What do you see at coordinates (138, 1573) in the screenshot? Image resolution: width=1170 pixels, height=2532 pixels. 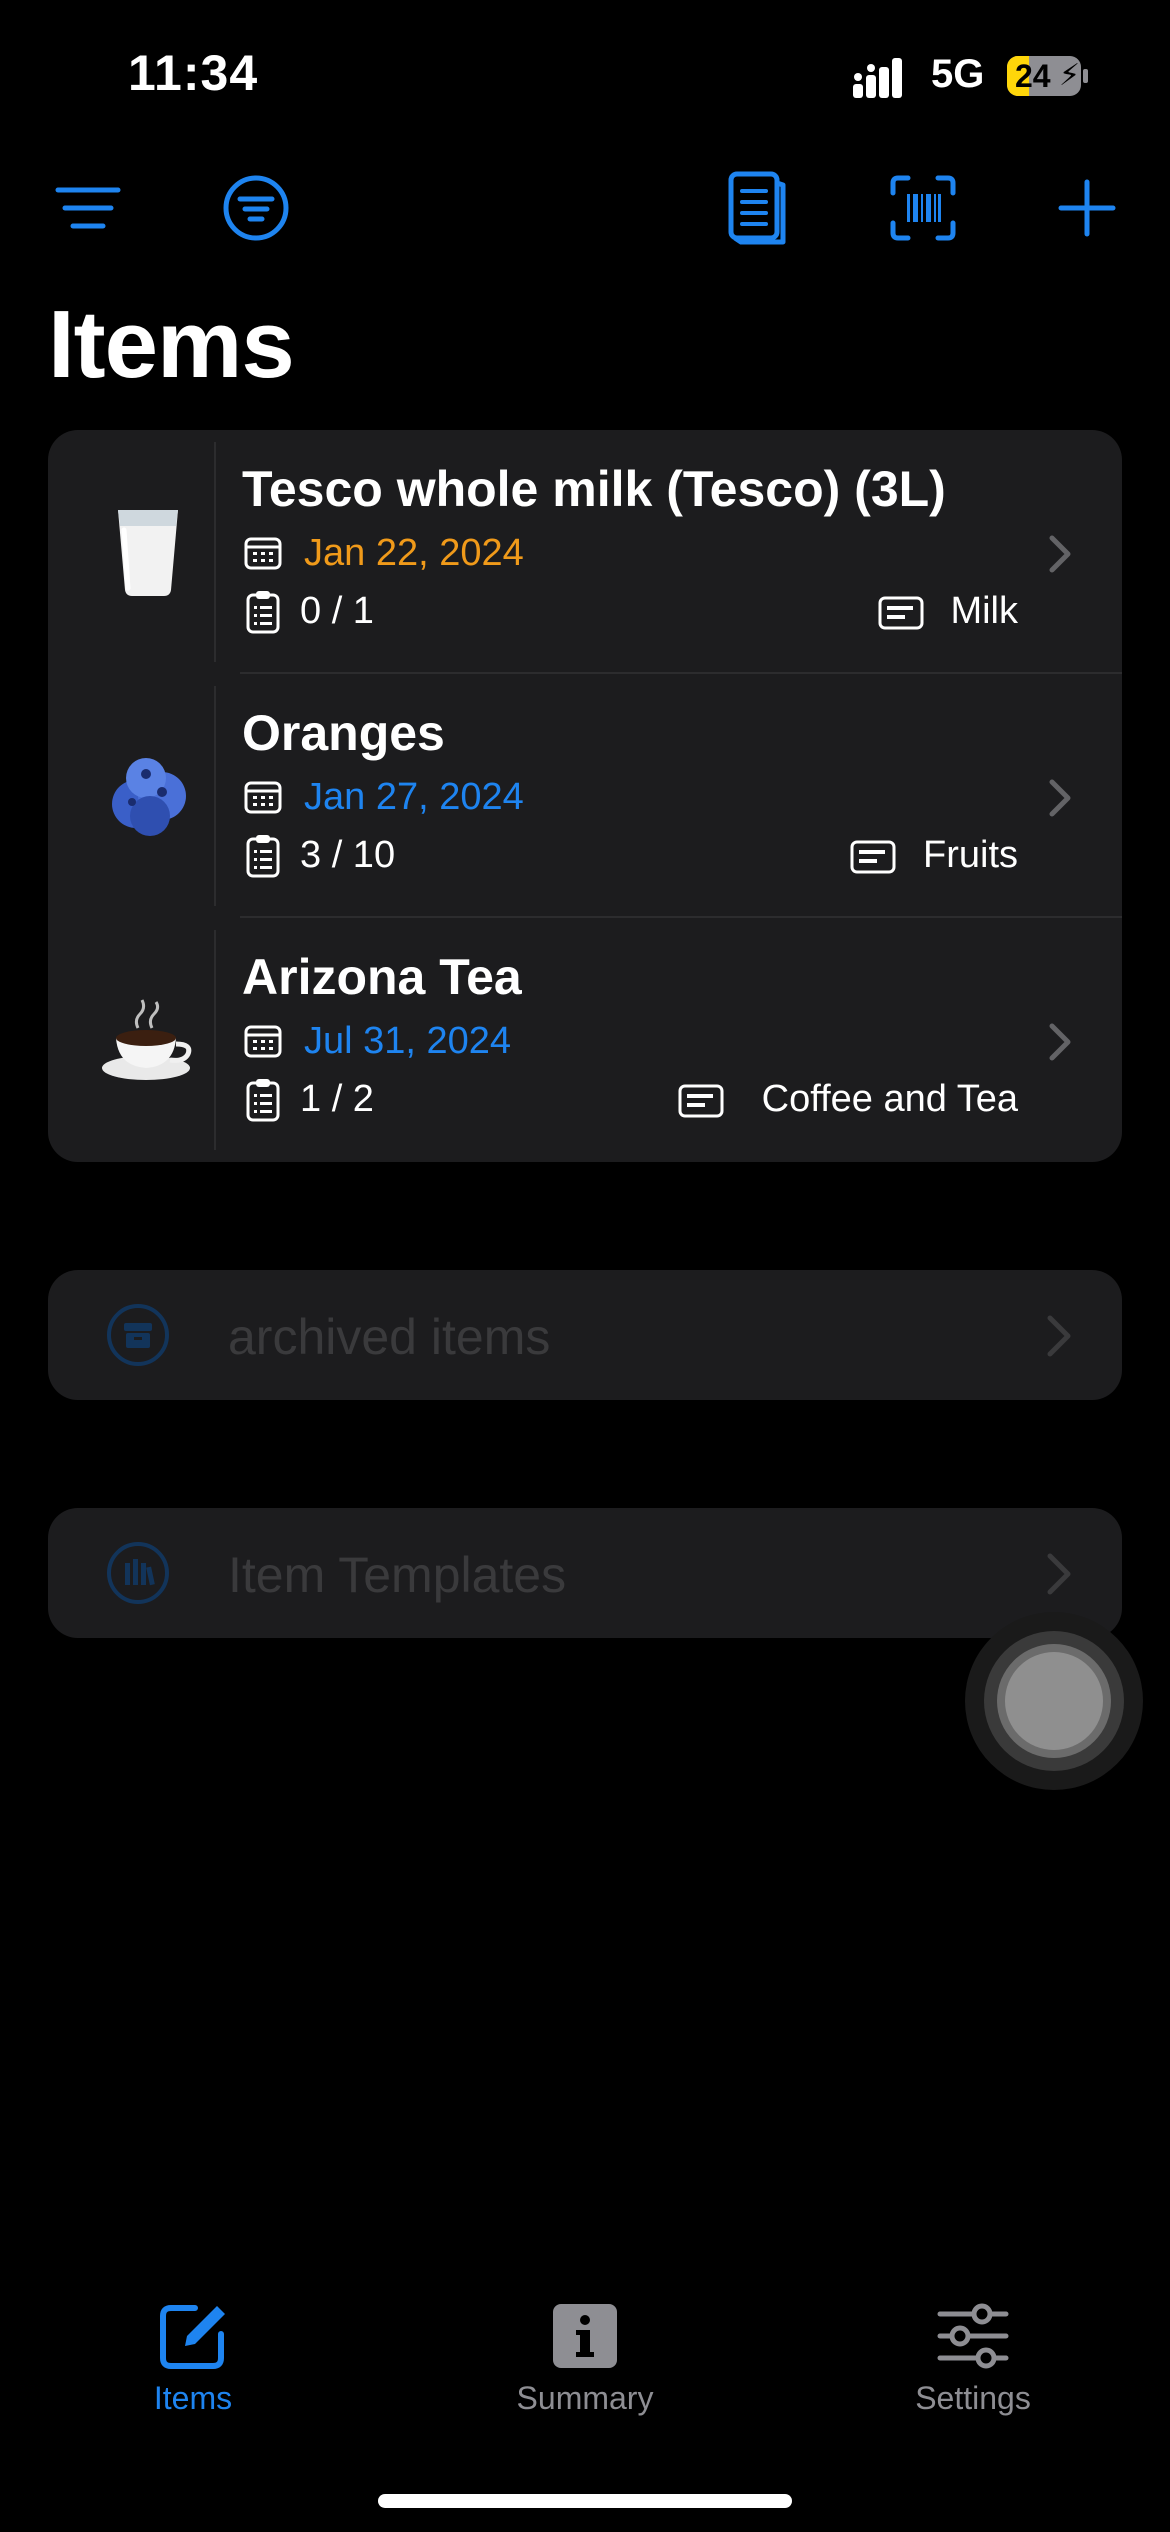 I see `books-icon` at bounding box center [138, 1573].